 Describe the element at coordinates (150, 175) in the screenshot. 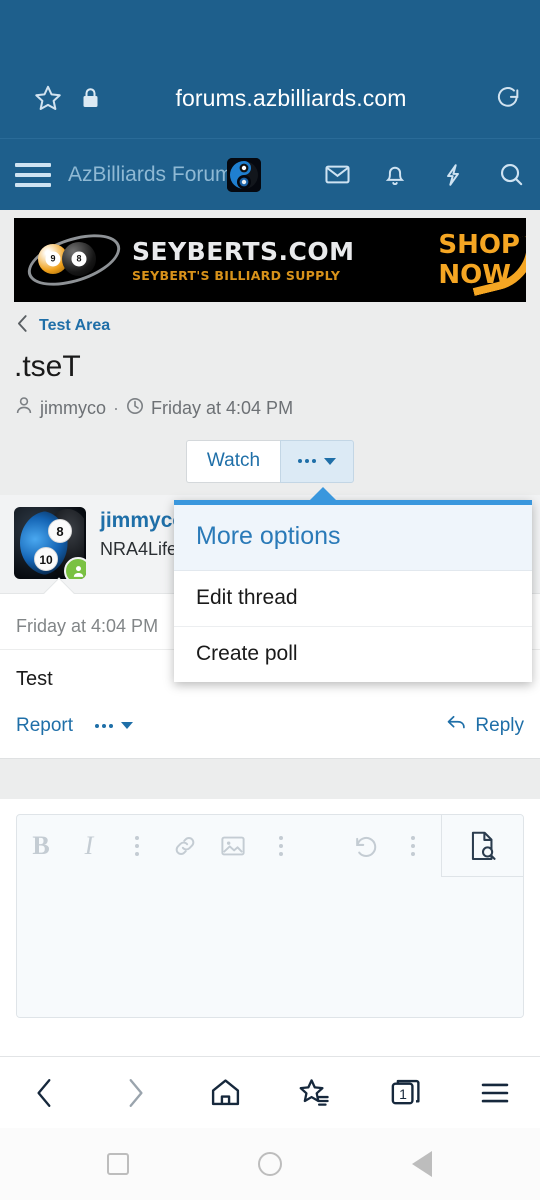

I see `forum-title: AzBilliards Forum` at that location.